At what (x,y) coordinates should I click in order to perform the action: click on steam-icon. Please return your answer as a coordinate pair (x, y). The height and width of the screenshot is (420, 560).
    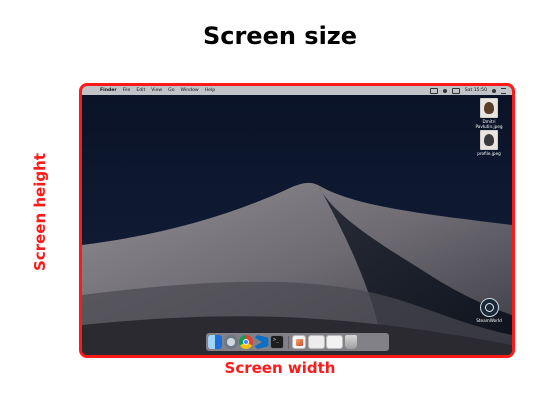
    Looking at the image, I should click on (489, 307).